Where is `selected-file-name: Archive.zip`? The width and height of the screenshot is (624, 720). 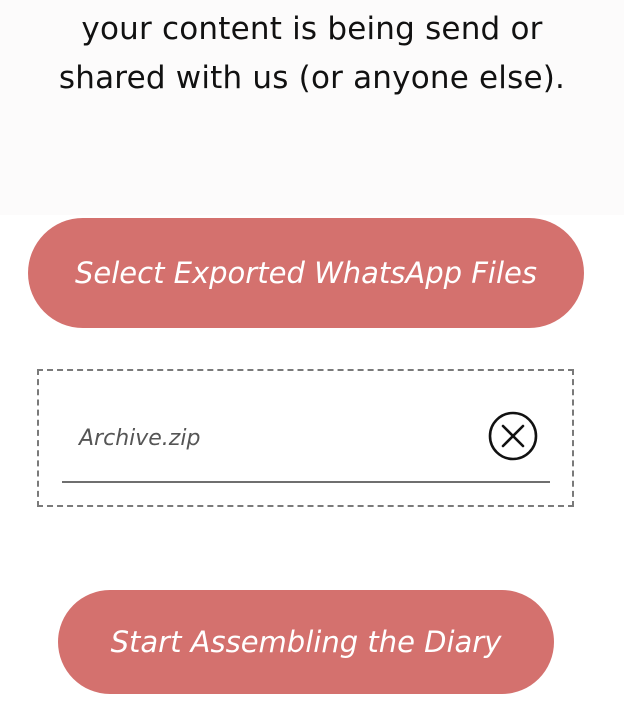 selected-file-name: Archive.zip is located at coordinates (140, 438).